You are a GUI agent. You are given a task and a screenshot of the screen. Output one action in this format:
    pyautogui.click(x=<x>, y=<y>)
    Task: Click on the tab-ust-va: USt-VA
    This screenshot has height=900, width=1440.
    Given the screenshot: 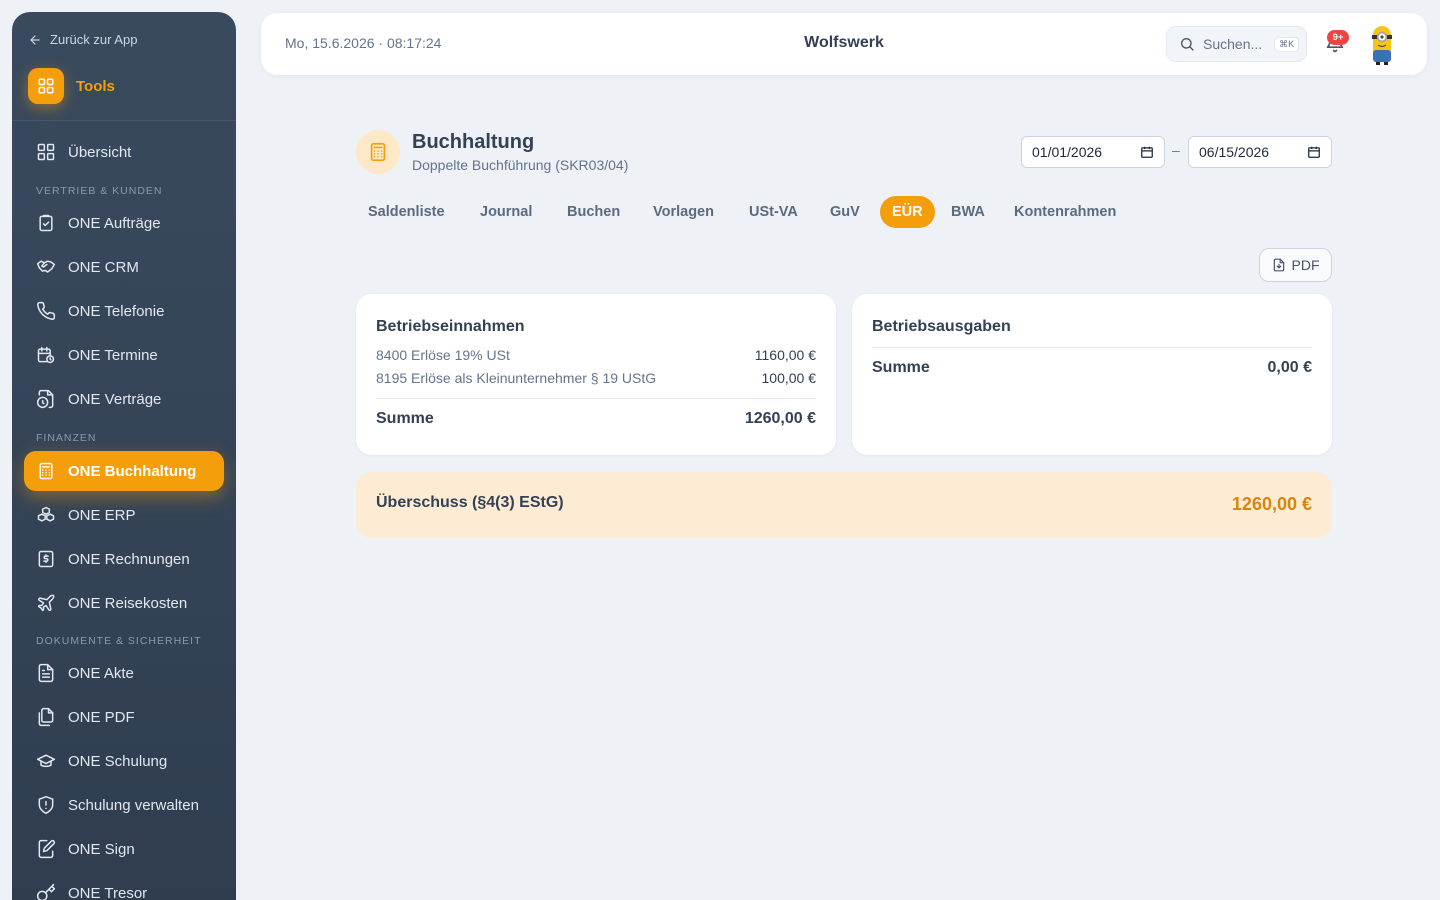 What is the action you would take?
    pyautogui.click(x=773, y=212)
    